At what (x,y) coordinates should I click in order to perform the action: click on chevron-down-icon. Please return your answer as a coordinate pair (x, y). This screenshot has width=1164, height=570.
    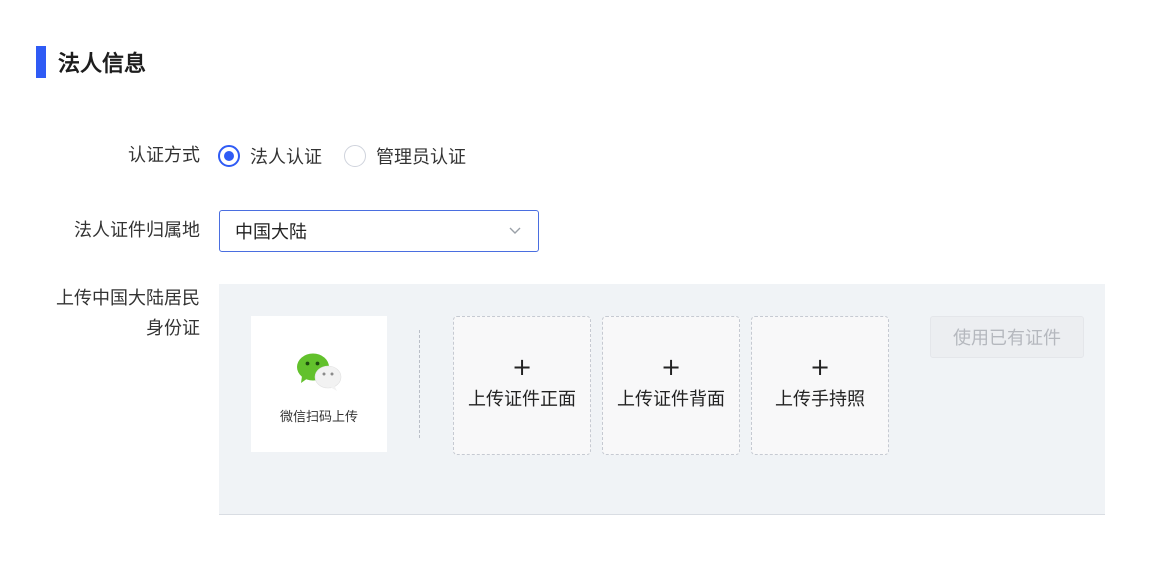
    Looking at the image, I should click on (515, 230).